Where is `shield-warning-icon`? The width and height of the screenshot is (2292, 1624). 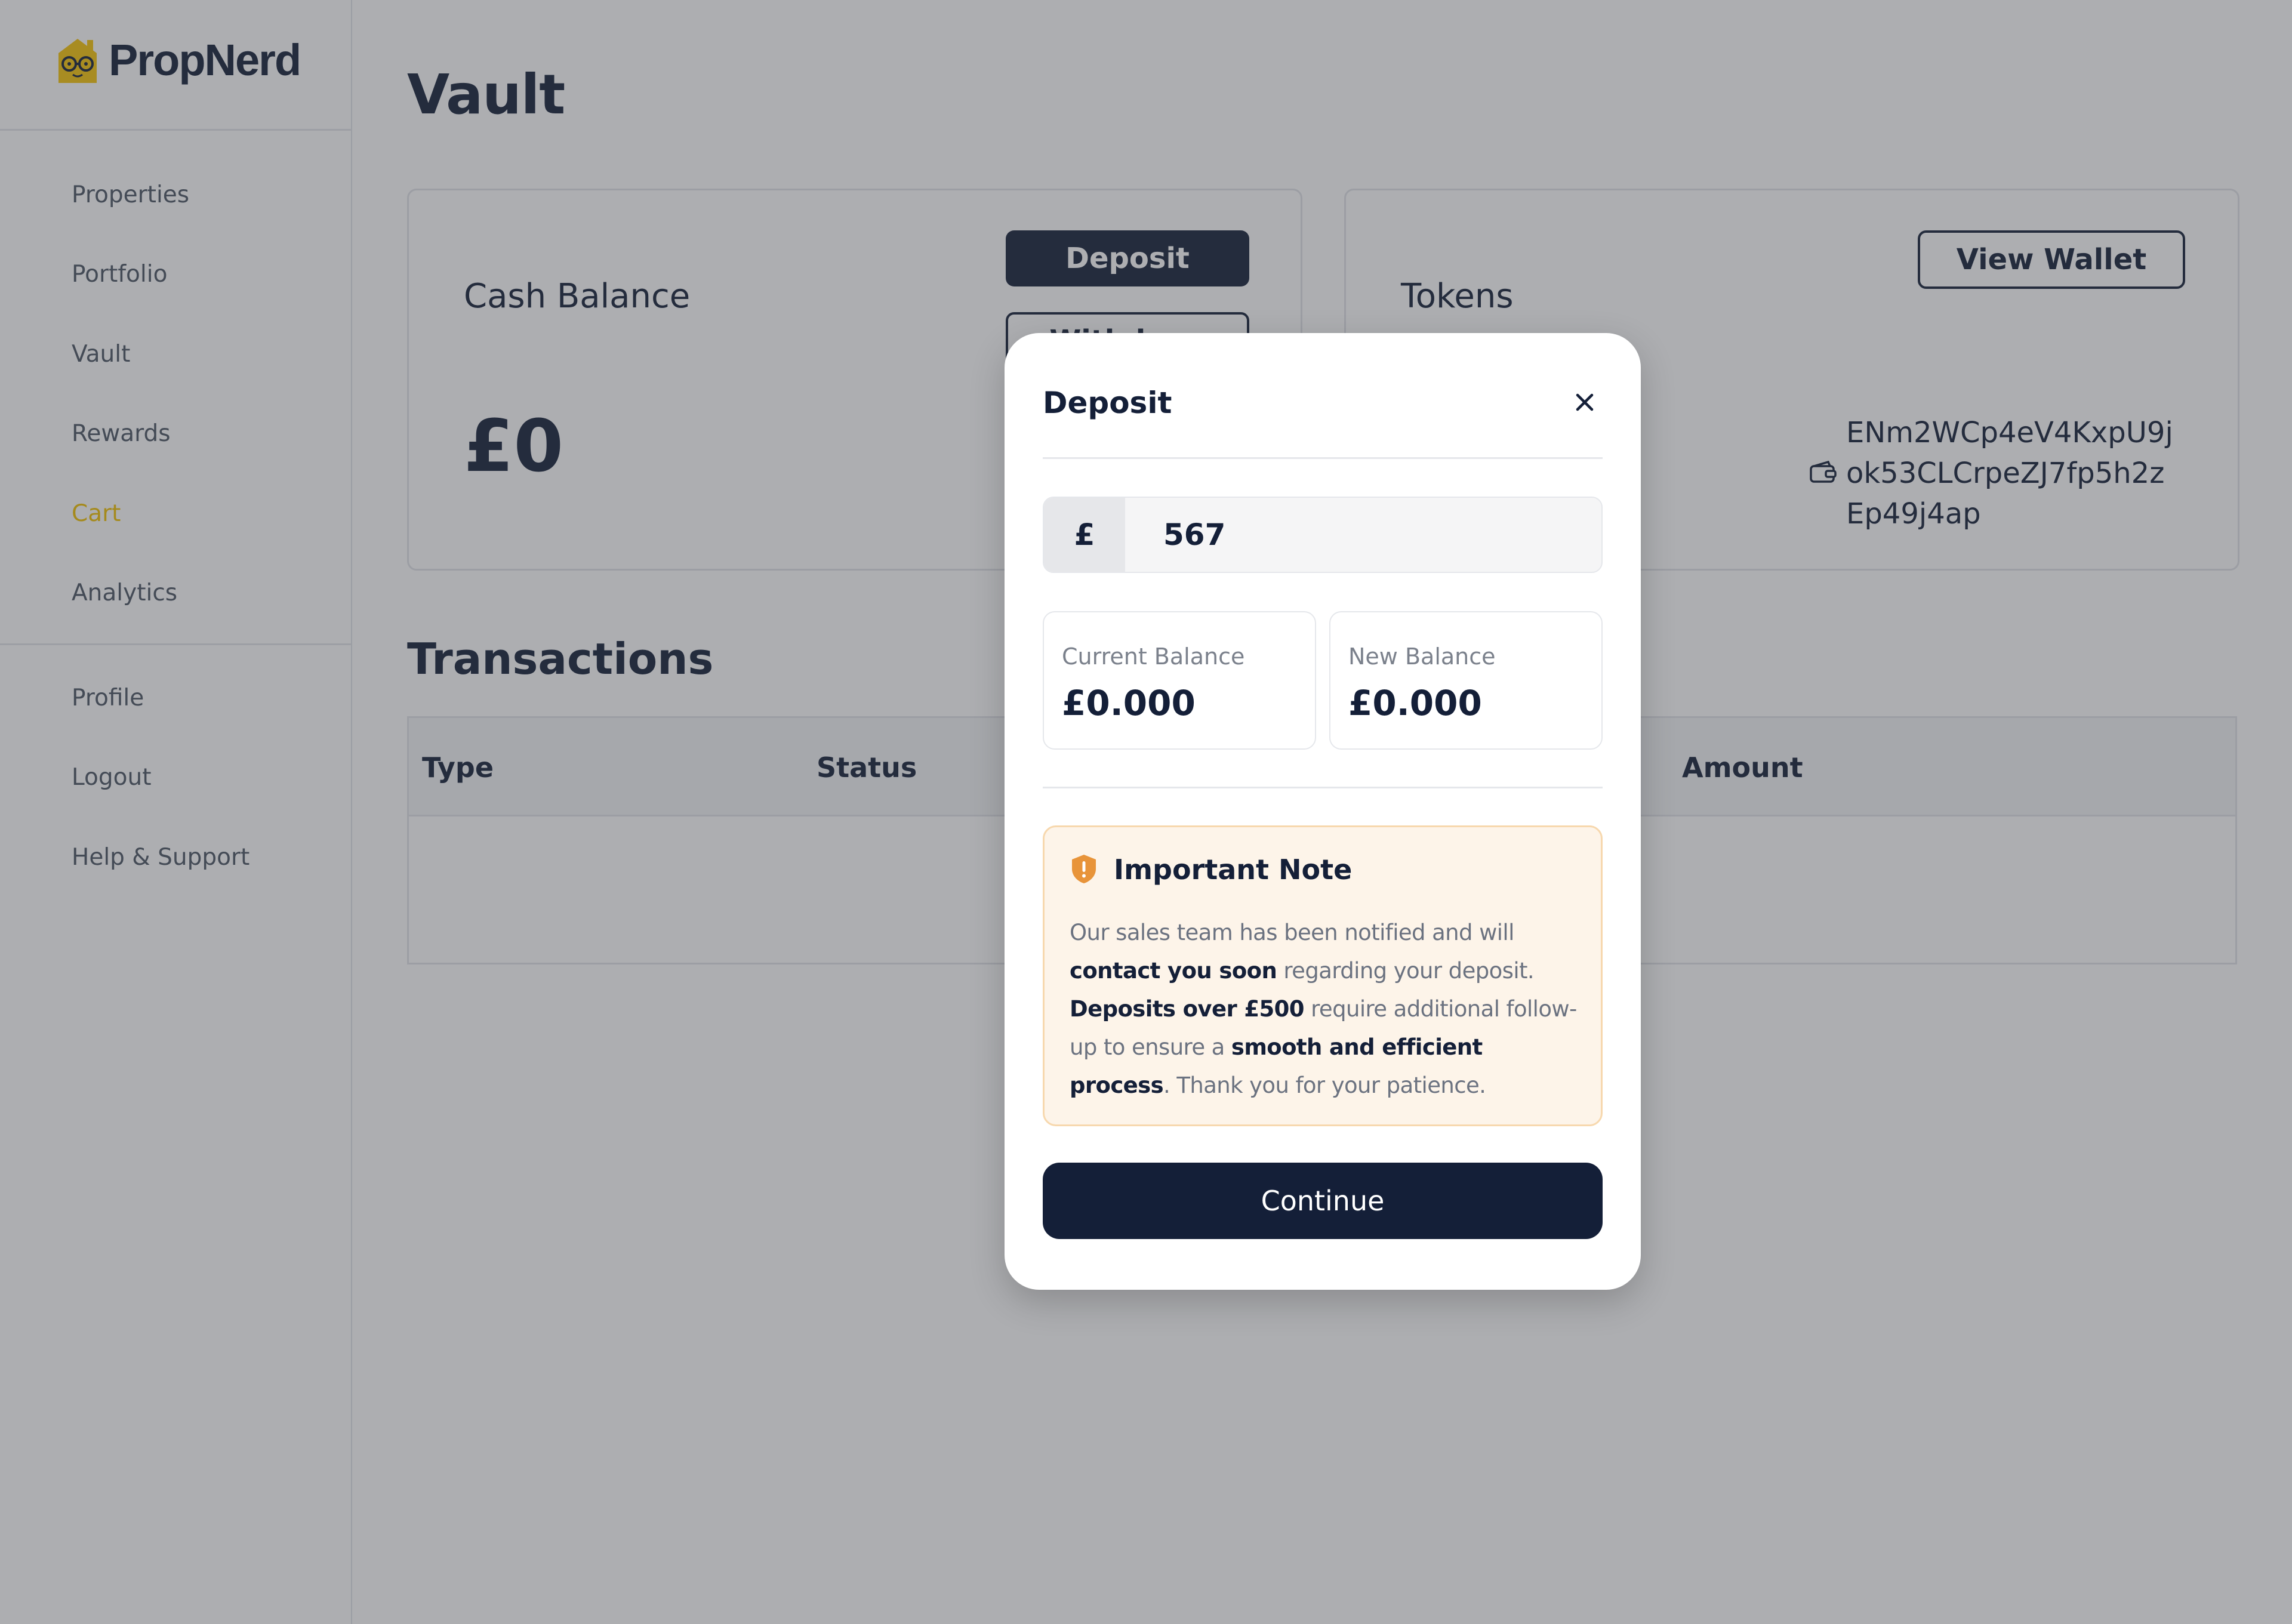
shield-warning-icon is located at coordinates (1084, 870).